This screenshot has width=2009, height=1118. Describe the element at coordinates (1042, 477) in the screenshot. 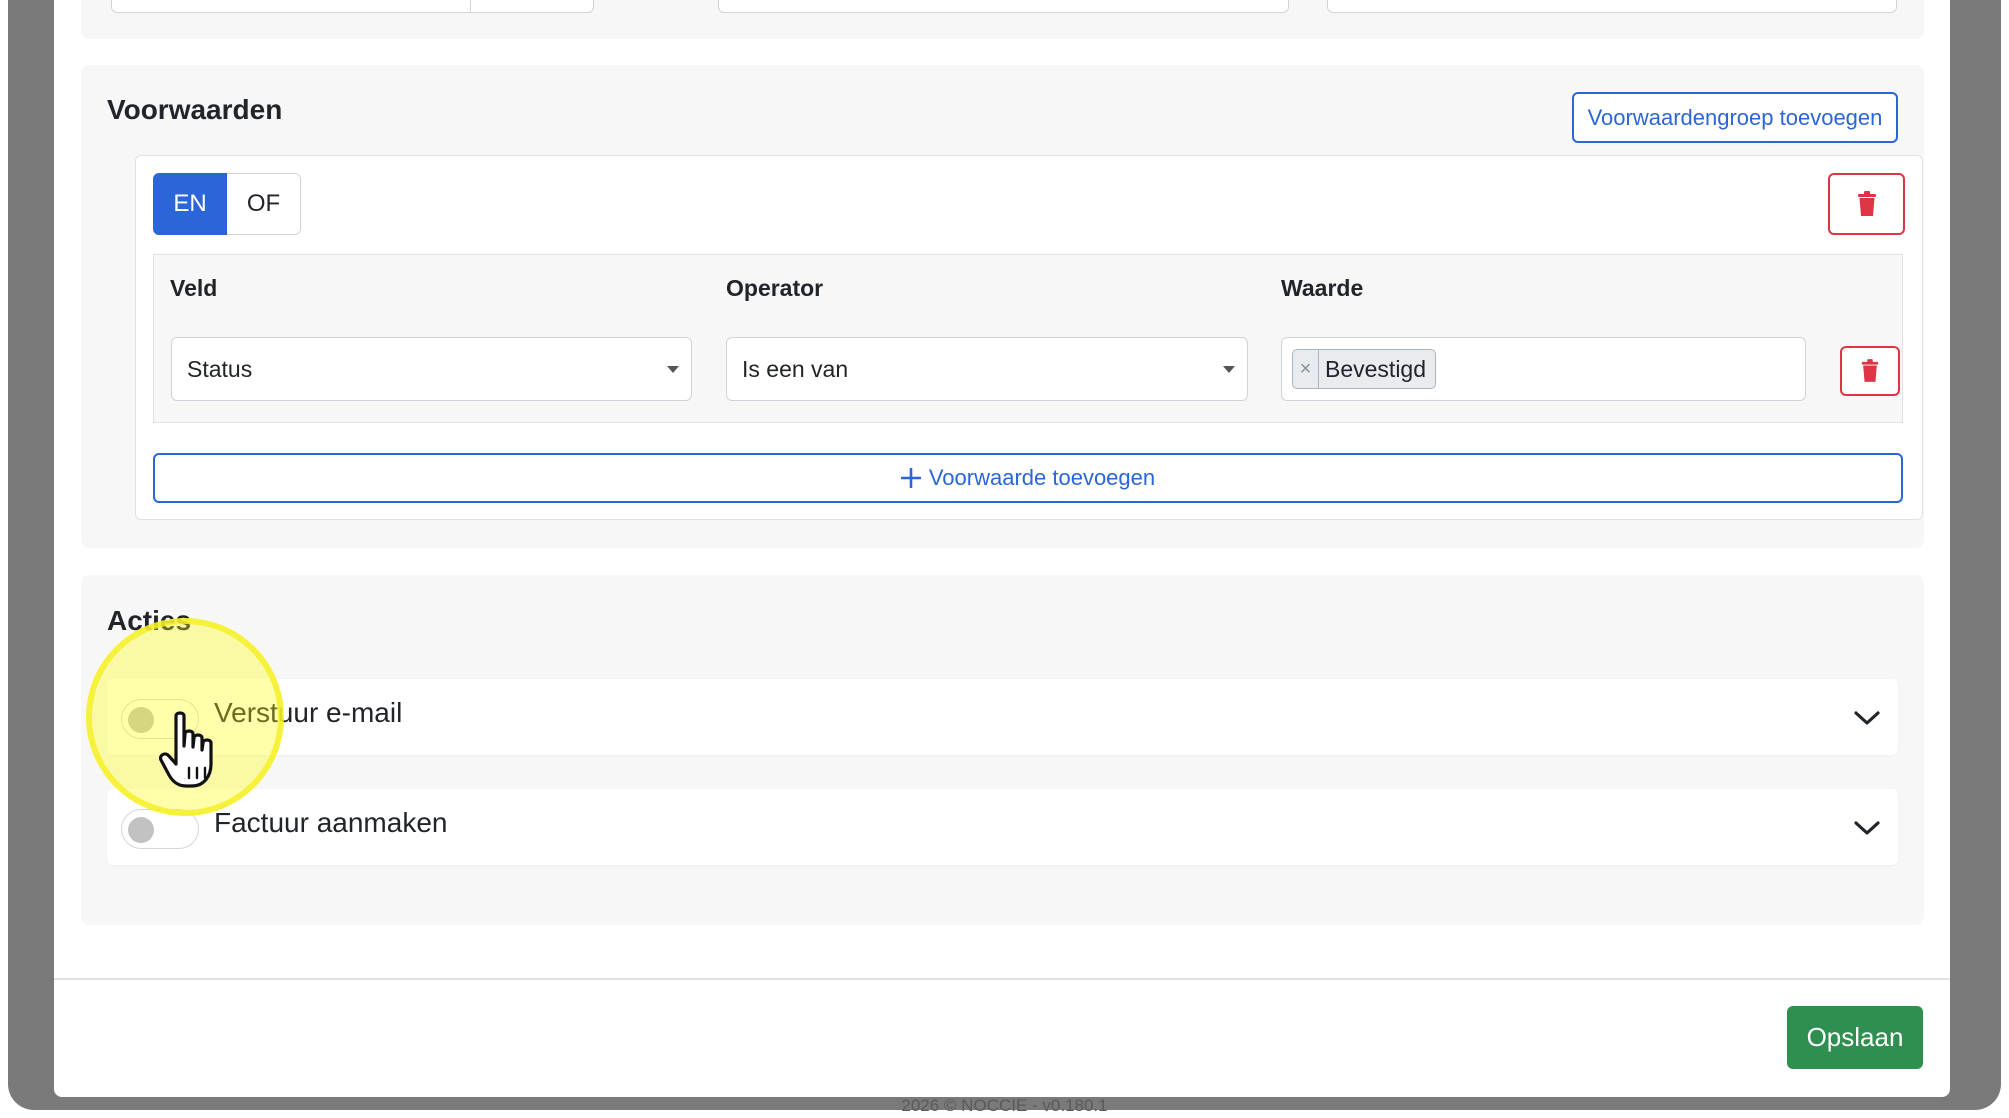

I see `add-condition-label: Voorwaarde toevoegen` at that location.